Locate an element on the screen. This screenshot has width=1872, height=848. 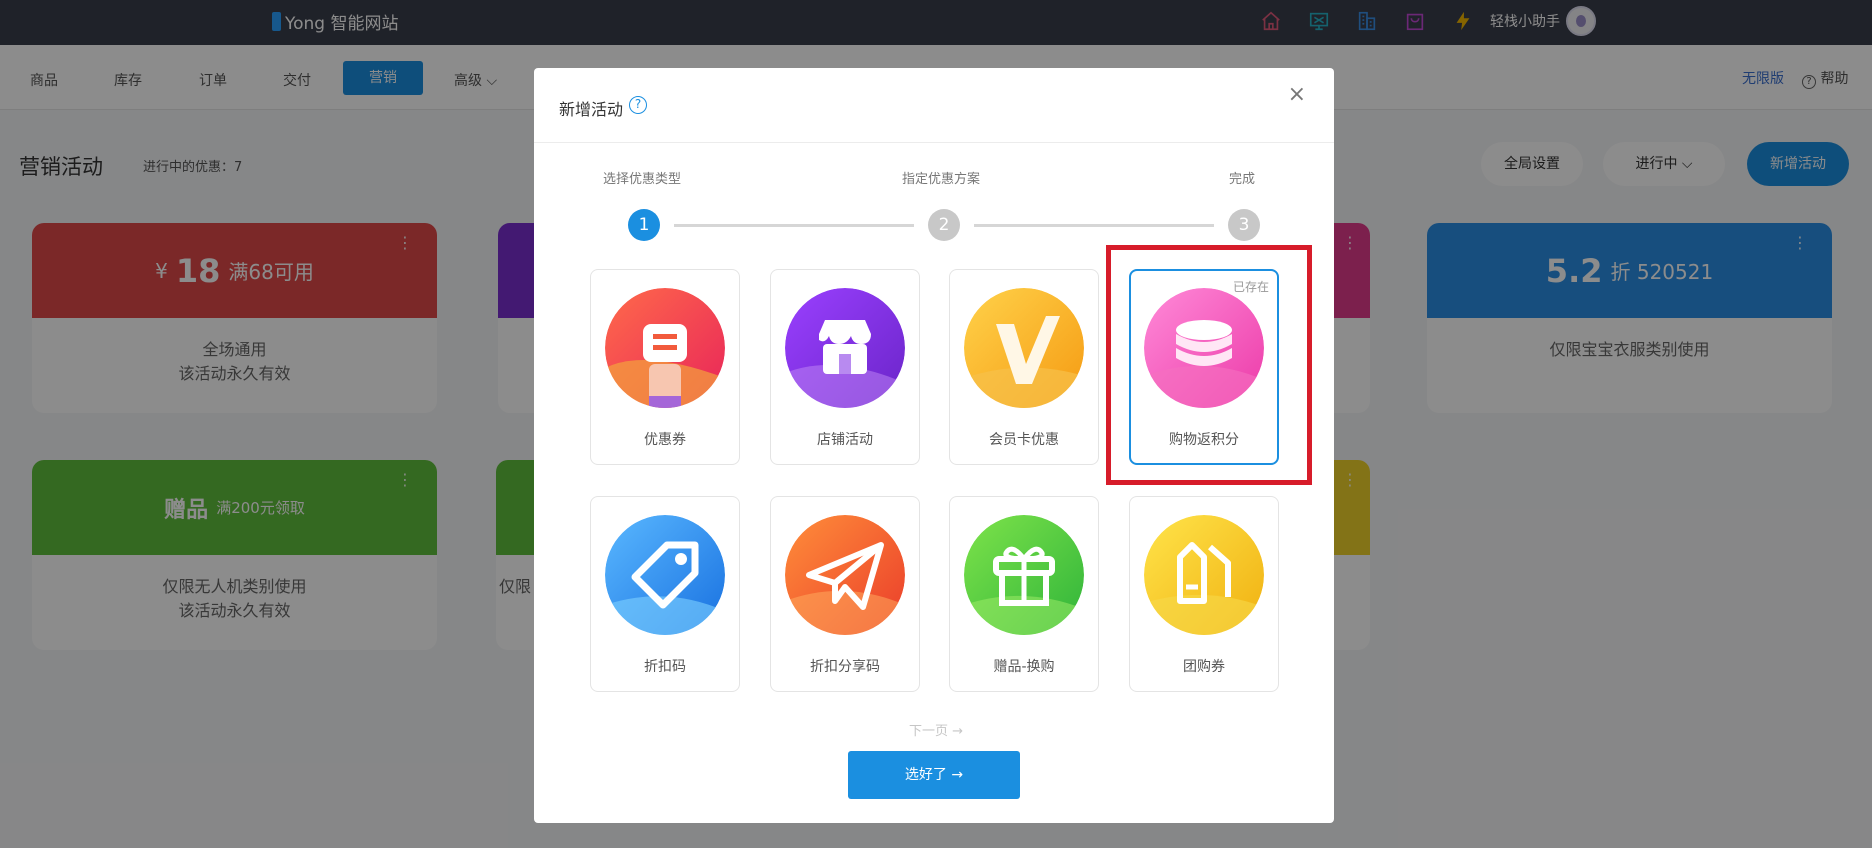
option-label: 团购券 is located at coordinates (1204, 667).